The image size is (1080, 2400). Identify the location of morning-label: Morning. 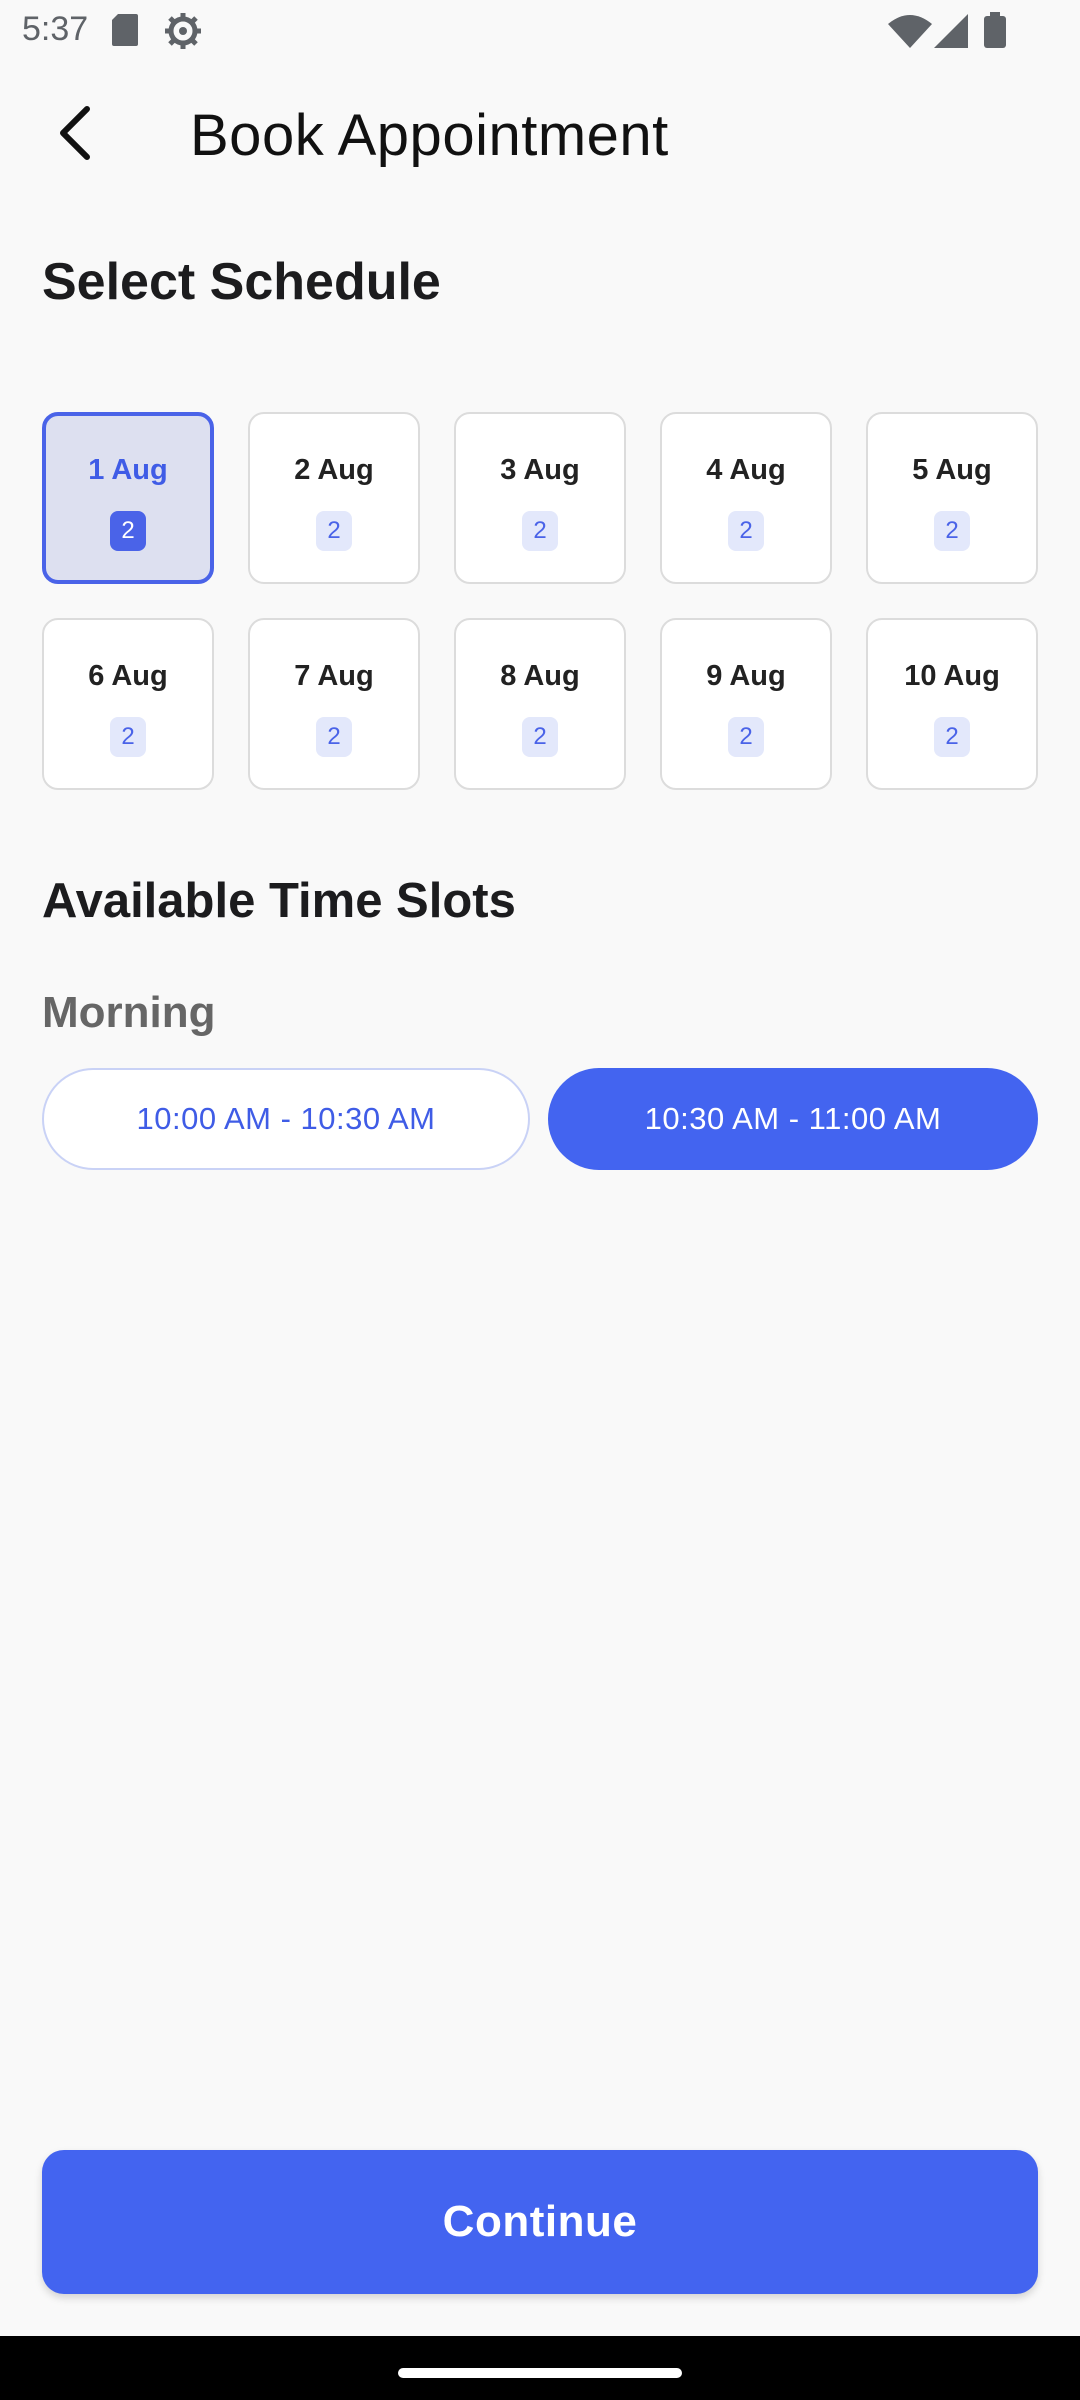
(129, 1012).